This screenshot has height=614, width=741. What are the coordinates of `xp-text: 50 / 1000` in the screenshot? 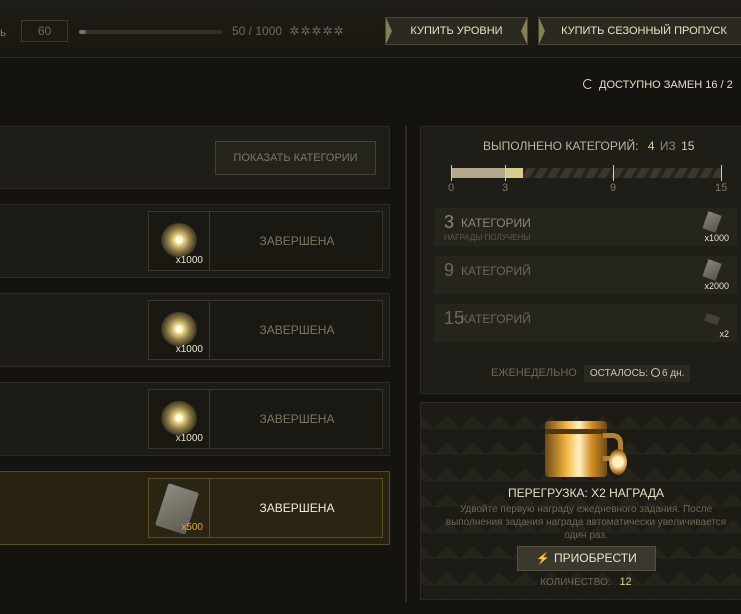 It's located at (257, 31).